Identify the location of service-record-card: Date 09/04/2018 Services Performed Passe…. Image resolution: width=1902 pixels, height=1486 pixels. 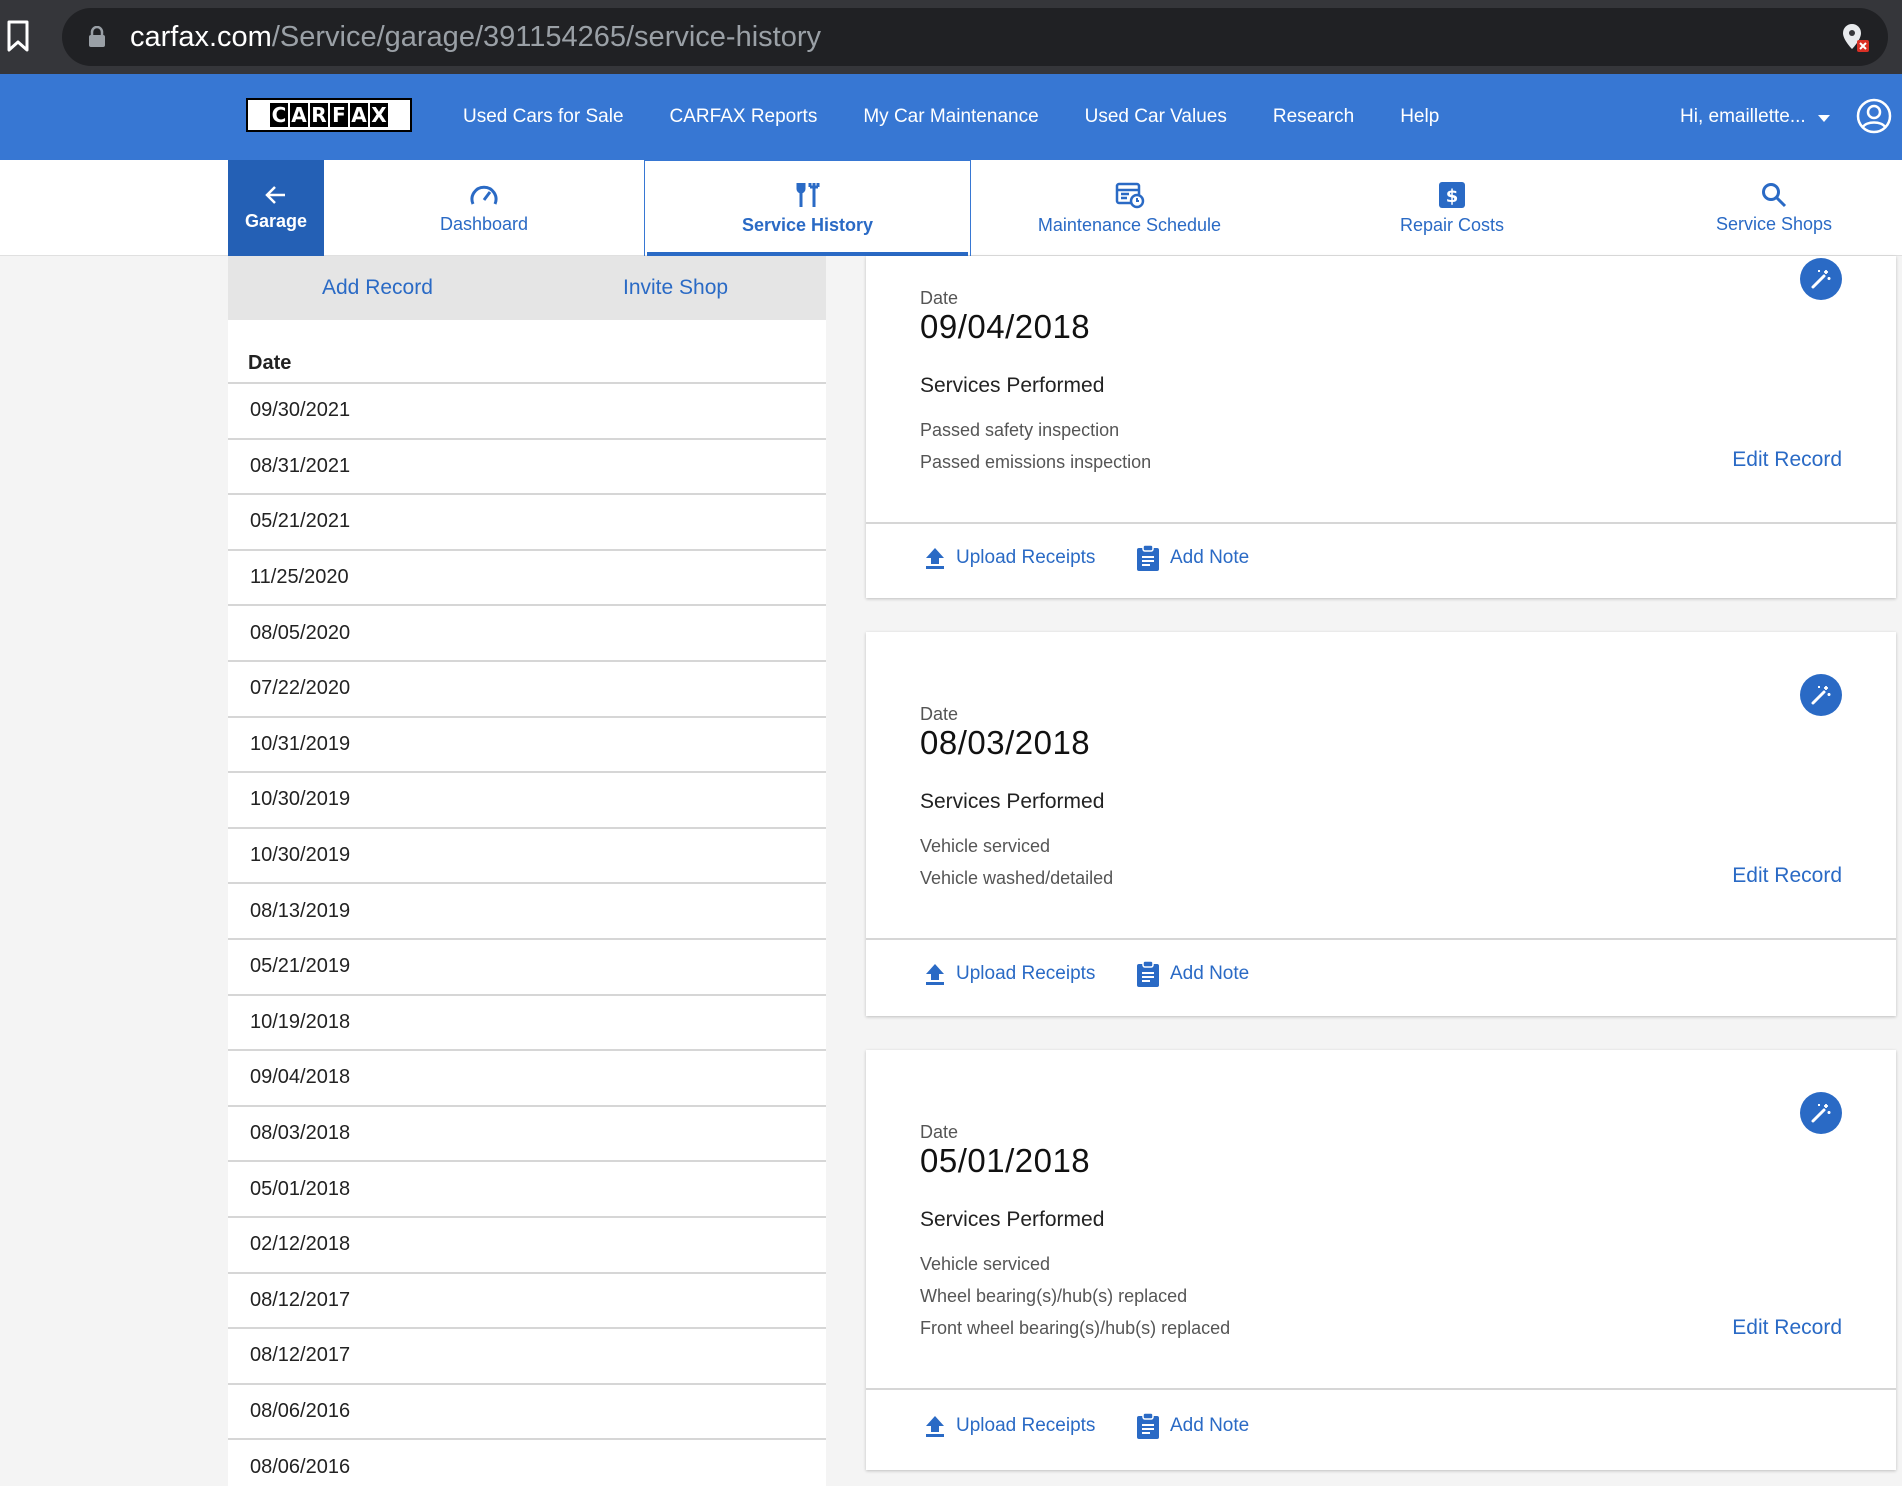
(1381, 427).